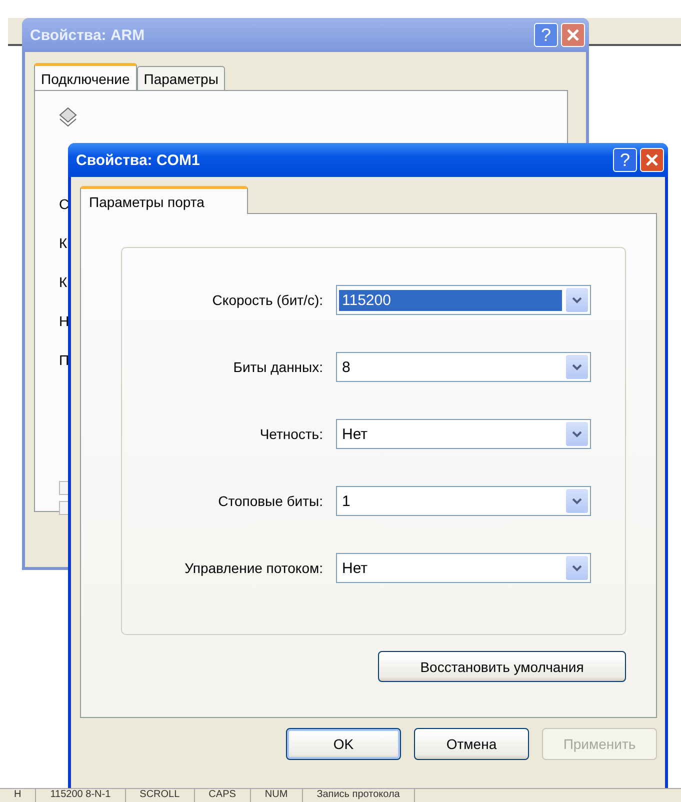 The height and width of the screenshot is (802, 681). I want to click on setting-label: Скорость (бит/с):, so click(267, 300).